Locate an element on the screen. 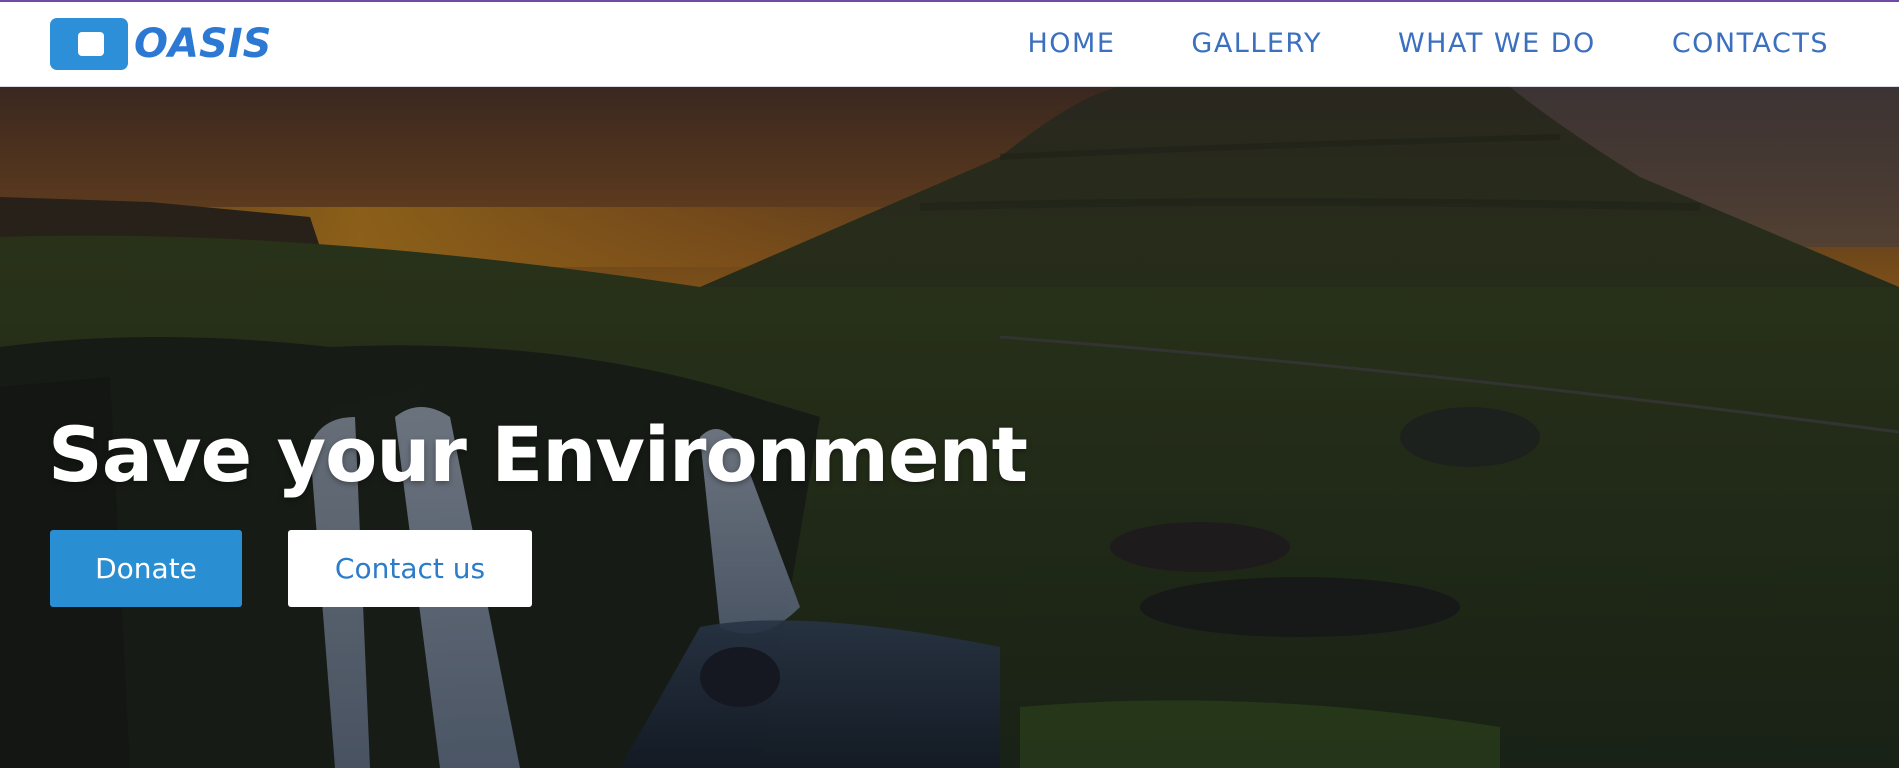 The image size is (1899, 768). nav-what-we-do: WHAT WE DO is located at coordinates (1497, 43).